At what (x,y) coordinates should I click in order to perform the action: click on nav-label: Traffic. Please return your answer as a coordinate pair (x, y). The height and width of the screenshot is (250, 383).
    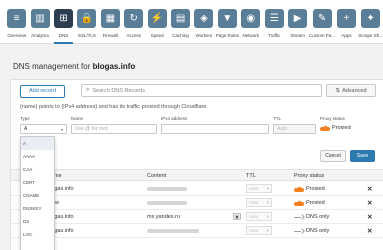
    Looking at the image, I should click on (274, 35).